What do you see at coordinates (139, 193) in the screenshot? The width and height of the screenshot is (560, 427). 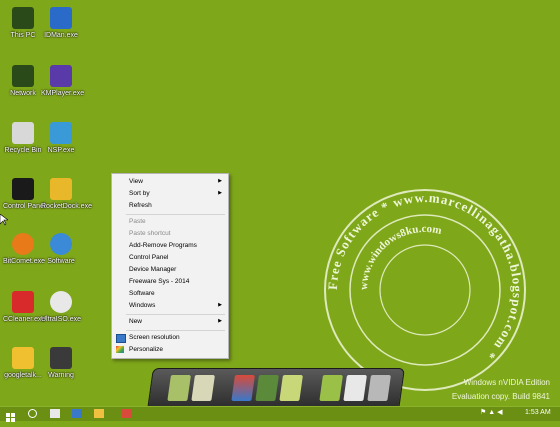 I see `menu-item-label: Sort by` at bounding box center [139, 193].